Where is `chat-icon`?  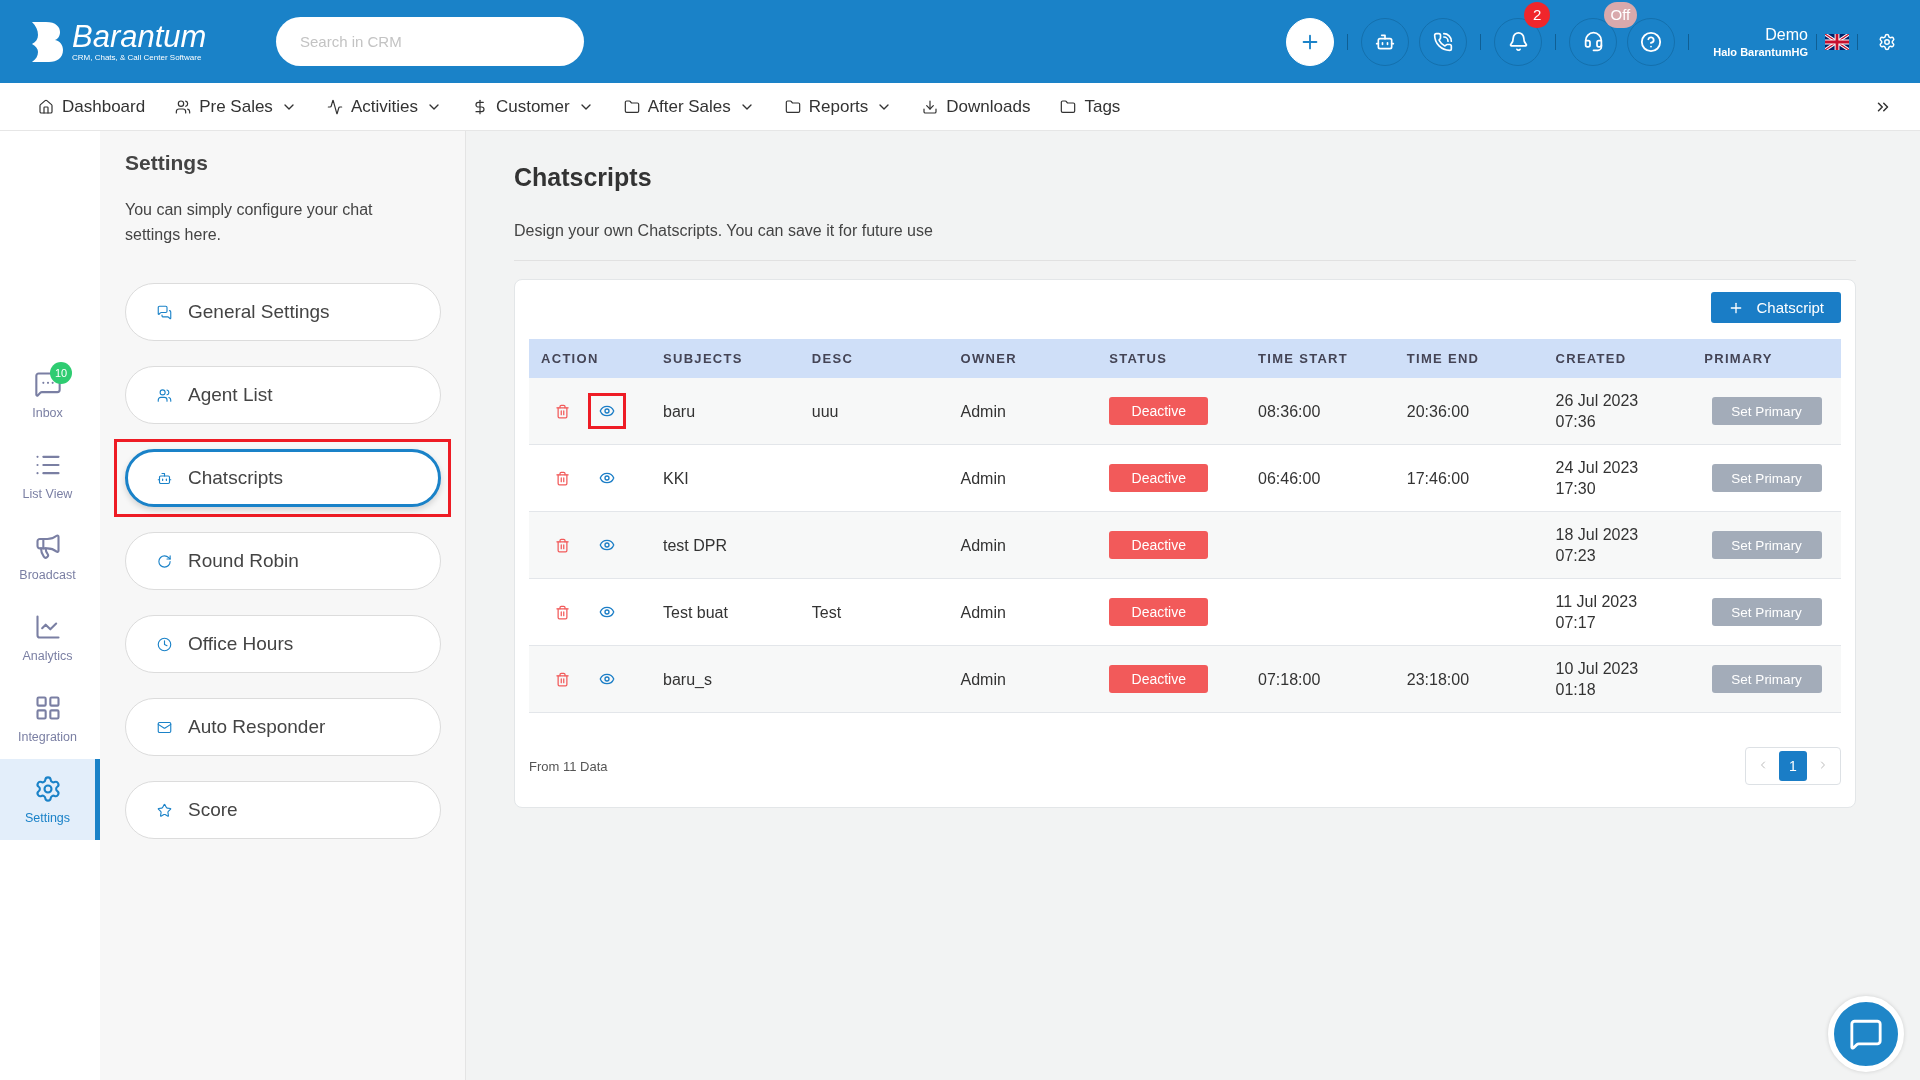
chat-icon is located at coordinates (1866, 1034).